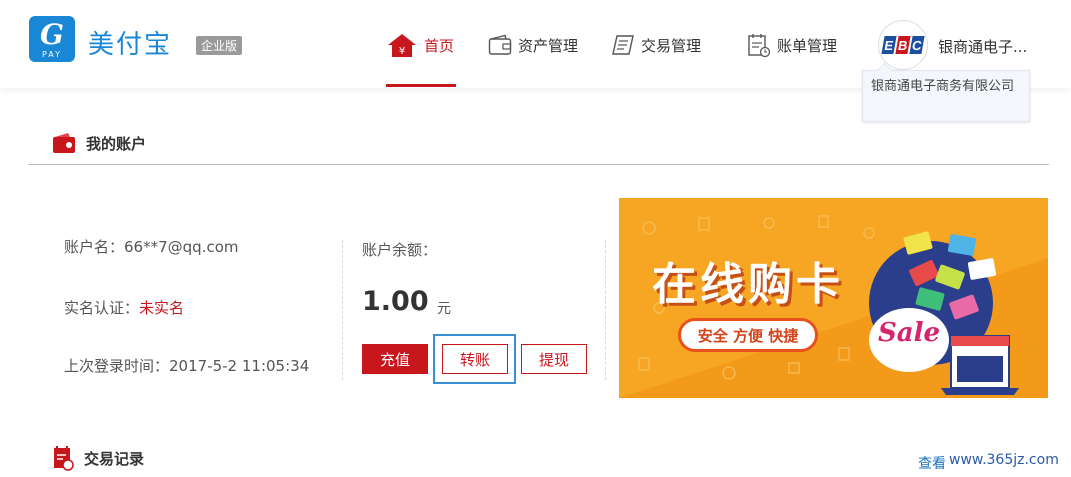 Image resolution: width=1071 pixels, height=477 pixels. Describe the element at coordinates (116, 143) in the screenshot. I see `my-account-label: 我的账户` at that location.